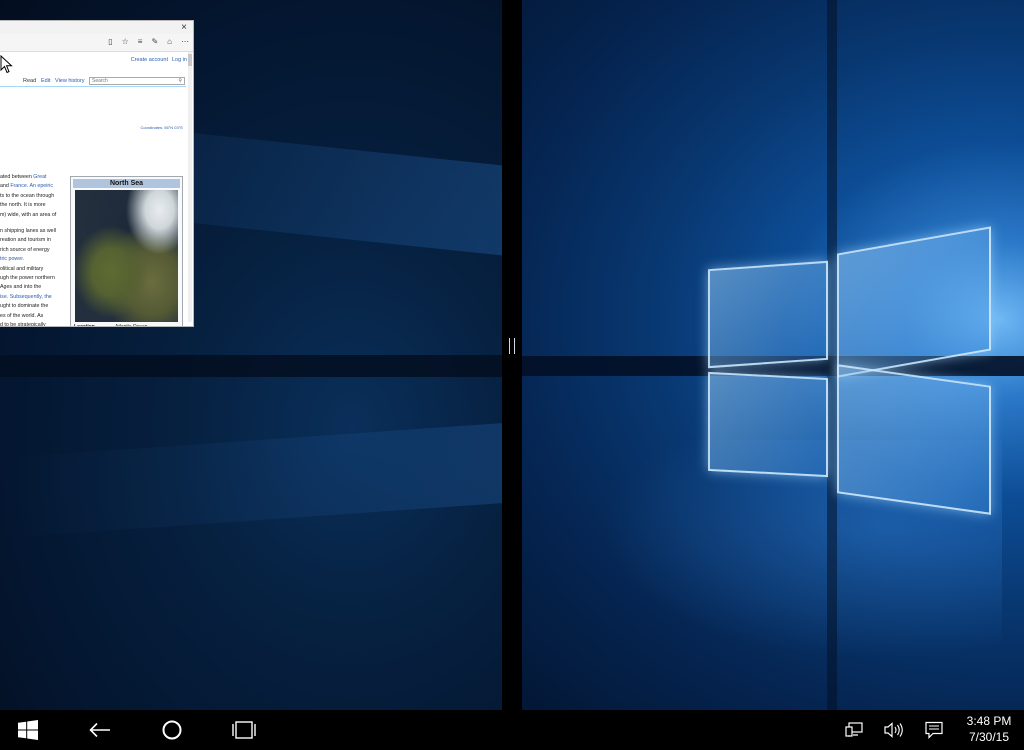 This screenshot has height=750, width=1024. I want to click on action-center-button, so click(934, 730).